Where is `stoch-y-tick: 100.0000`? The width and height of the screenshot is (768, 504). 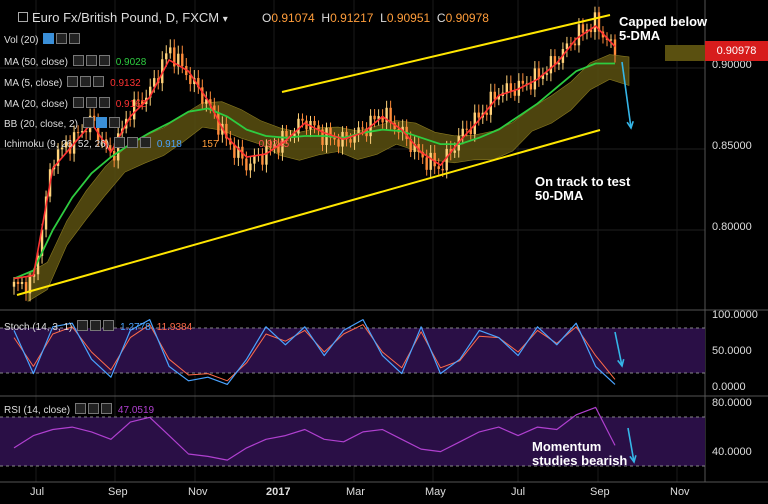 stoch-y-tick: 100.0000 is located at coordinates (735, 315).